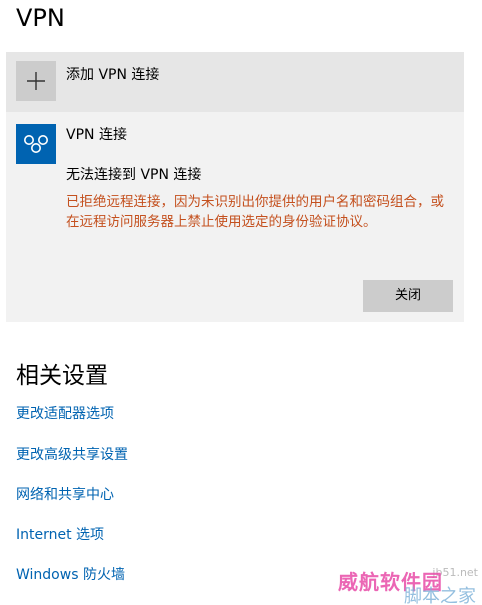  I want to click on plus-icon, so click(36, 81).